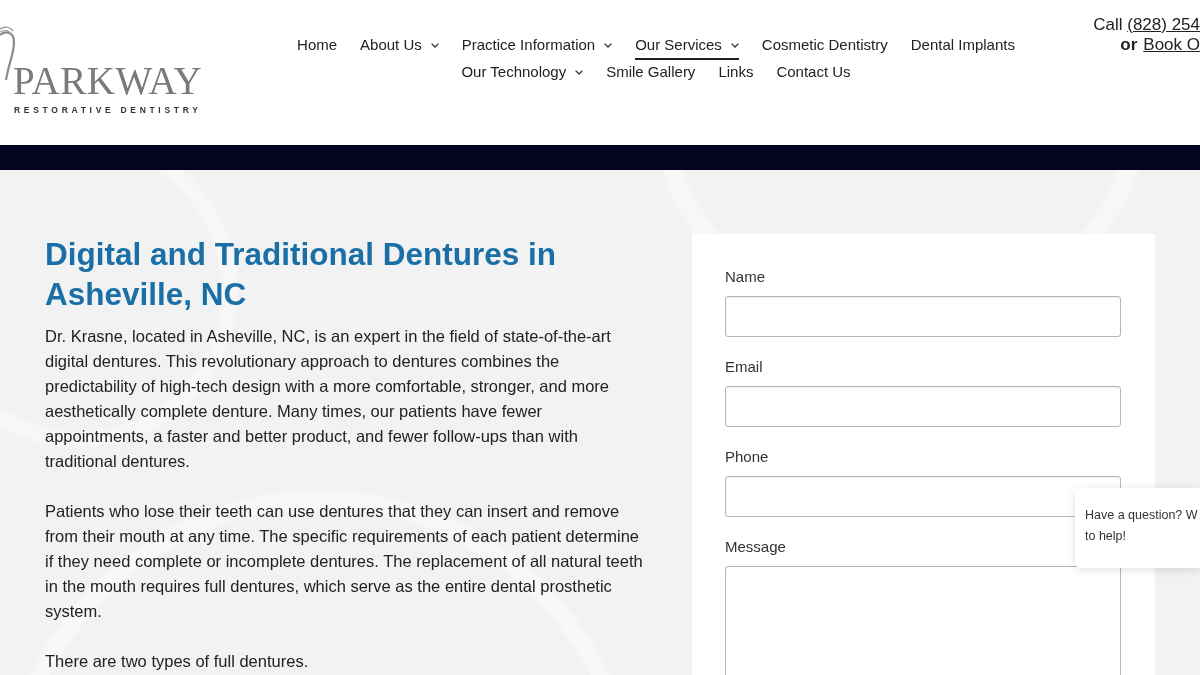 The width and height of the screenshot is (1200, 675). I want to click on logo-tagline: RESTORATIVE DENTISTRY, so click(108, 110).